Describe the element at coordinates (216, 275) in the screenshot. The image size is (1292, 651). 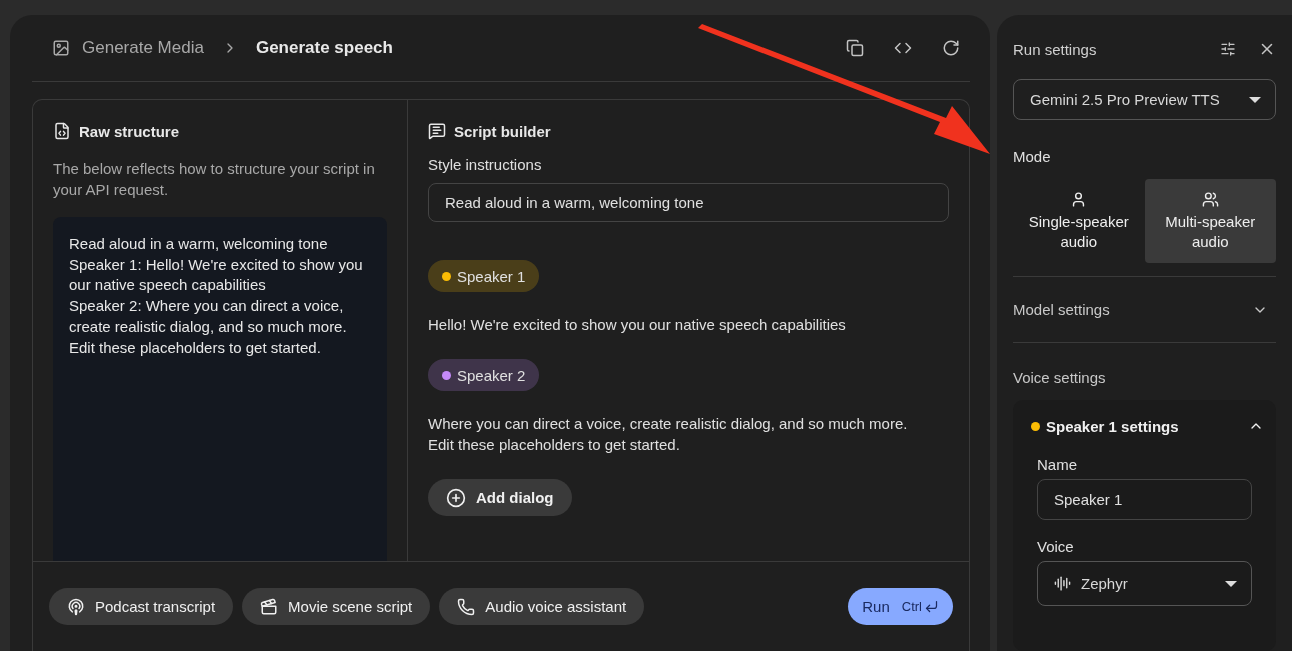
I see `code-line: Speaker 1: Hello! We're excited to show you our native speech capabilities` at that location.